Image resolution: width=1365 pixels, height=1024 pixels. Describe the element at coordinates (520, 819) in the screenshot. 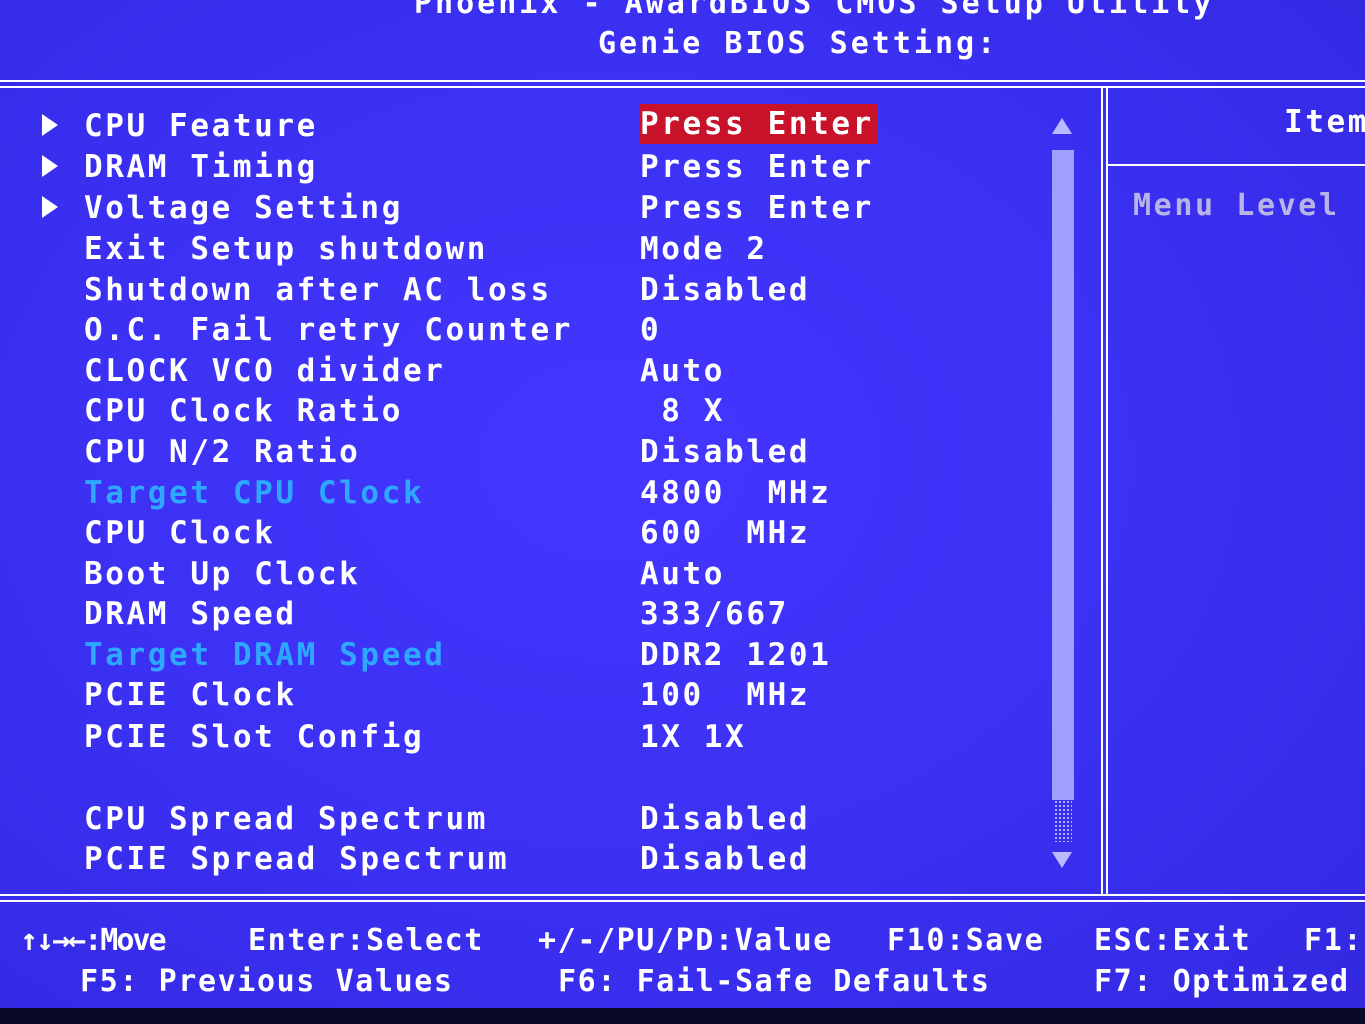

I see `menu-row-cpu-spread-spectrum: CPU Spread Spectrum Disabled` at that location.